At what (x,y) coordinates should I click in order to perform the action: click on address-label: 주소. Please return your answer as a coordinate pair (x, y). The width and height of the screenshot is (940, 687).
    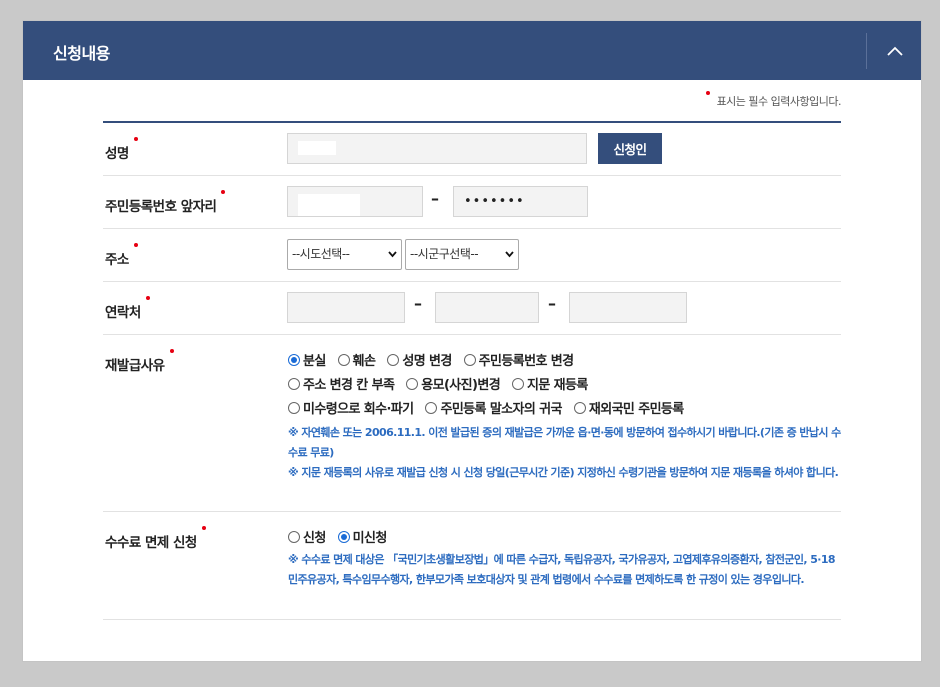
    Looking at the image, I should click on (121, 255).